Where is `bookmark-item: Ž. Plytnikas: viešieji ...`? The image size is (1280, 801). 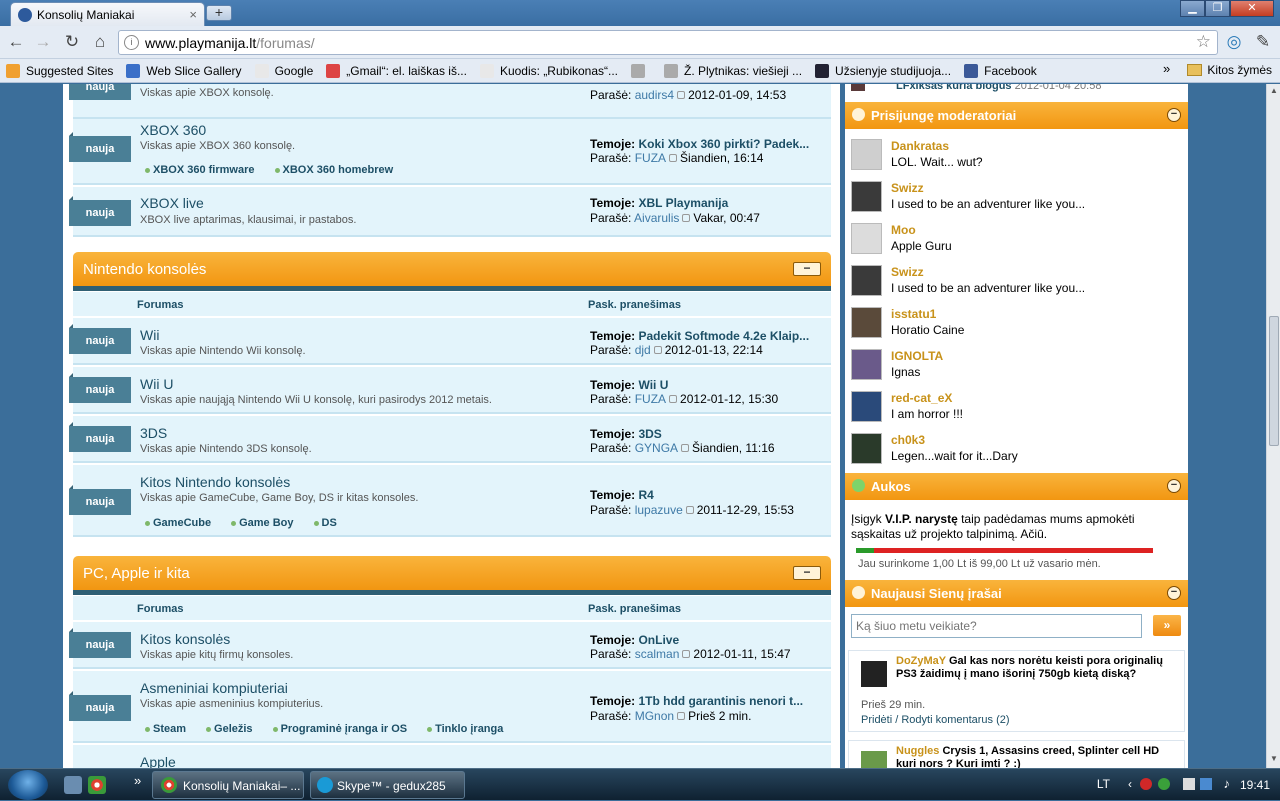
bookmark-item: Ž. Plytnikas: viešieji ... is located at coordinates (733, 70).